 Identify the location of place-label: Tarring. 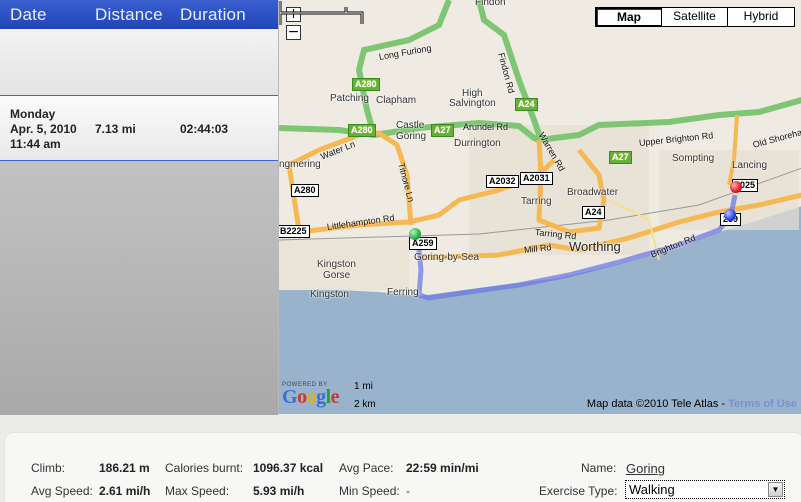
(536, 201).